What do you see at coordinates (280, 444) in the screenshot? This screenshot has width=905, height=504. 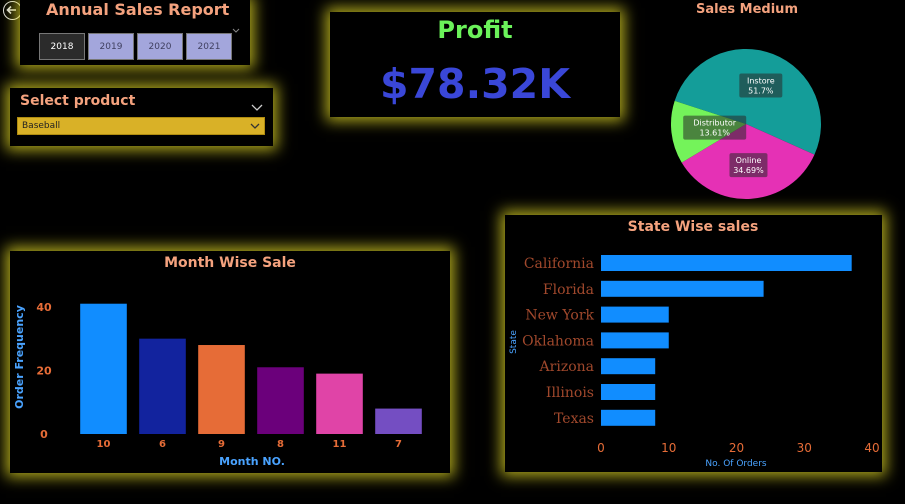 I see `month-x-tick: 8` at bounding box center [280, 444].